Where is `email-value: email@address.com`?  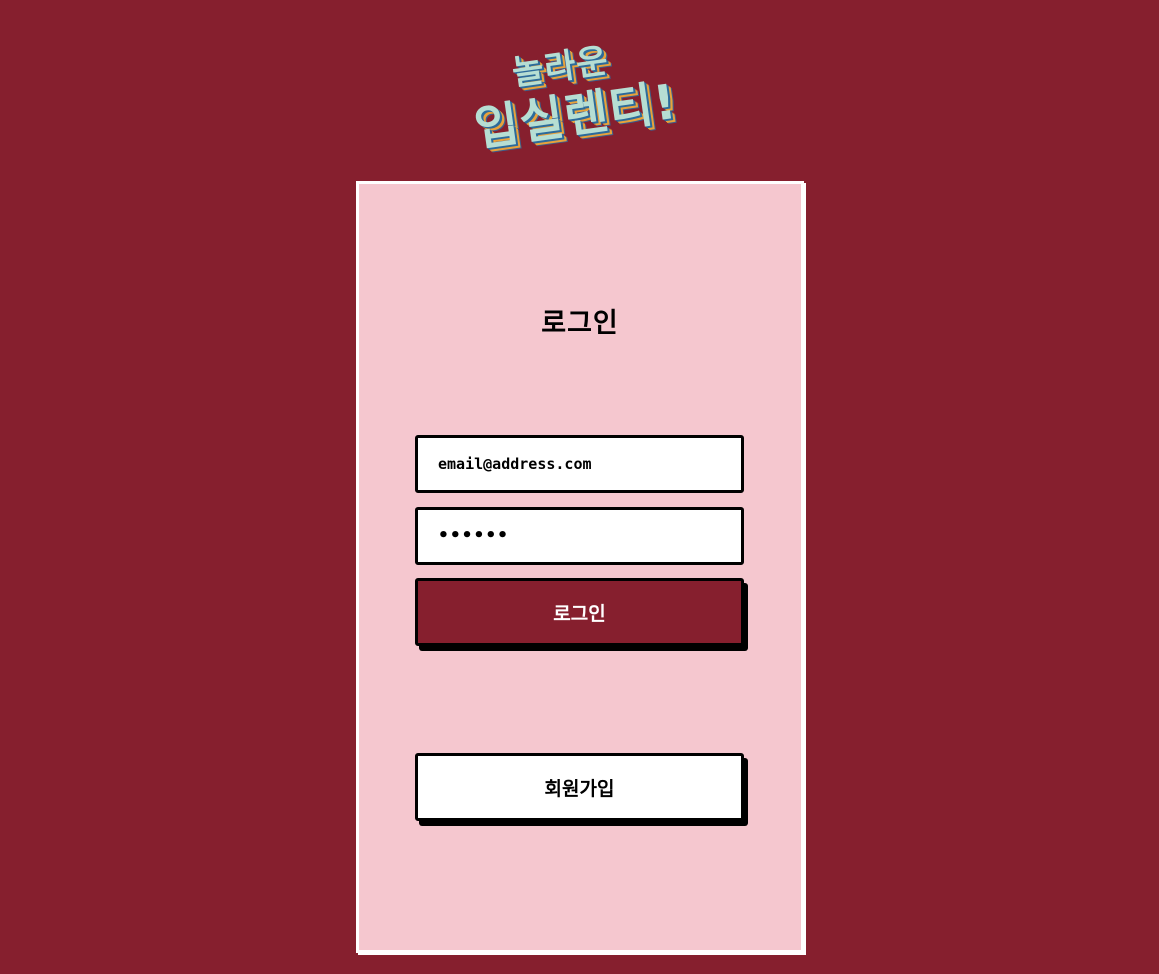
email-value: email@address.com is located at coordinates (515, 464).